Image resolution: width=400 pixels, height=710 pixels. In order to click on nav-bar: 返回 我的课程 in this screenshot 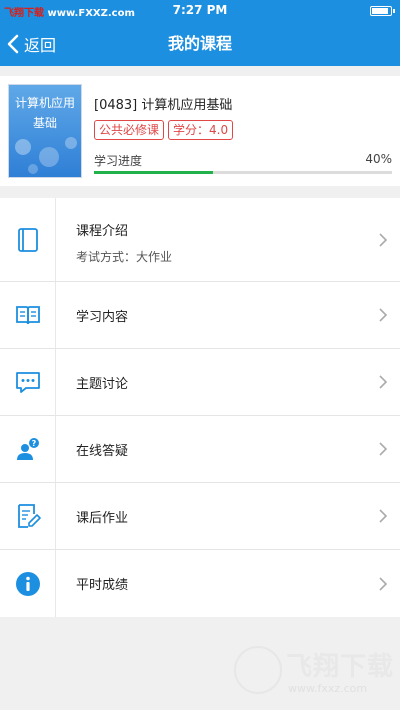, I will do `click(200, 44)`.